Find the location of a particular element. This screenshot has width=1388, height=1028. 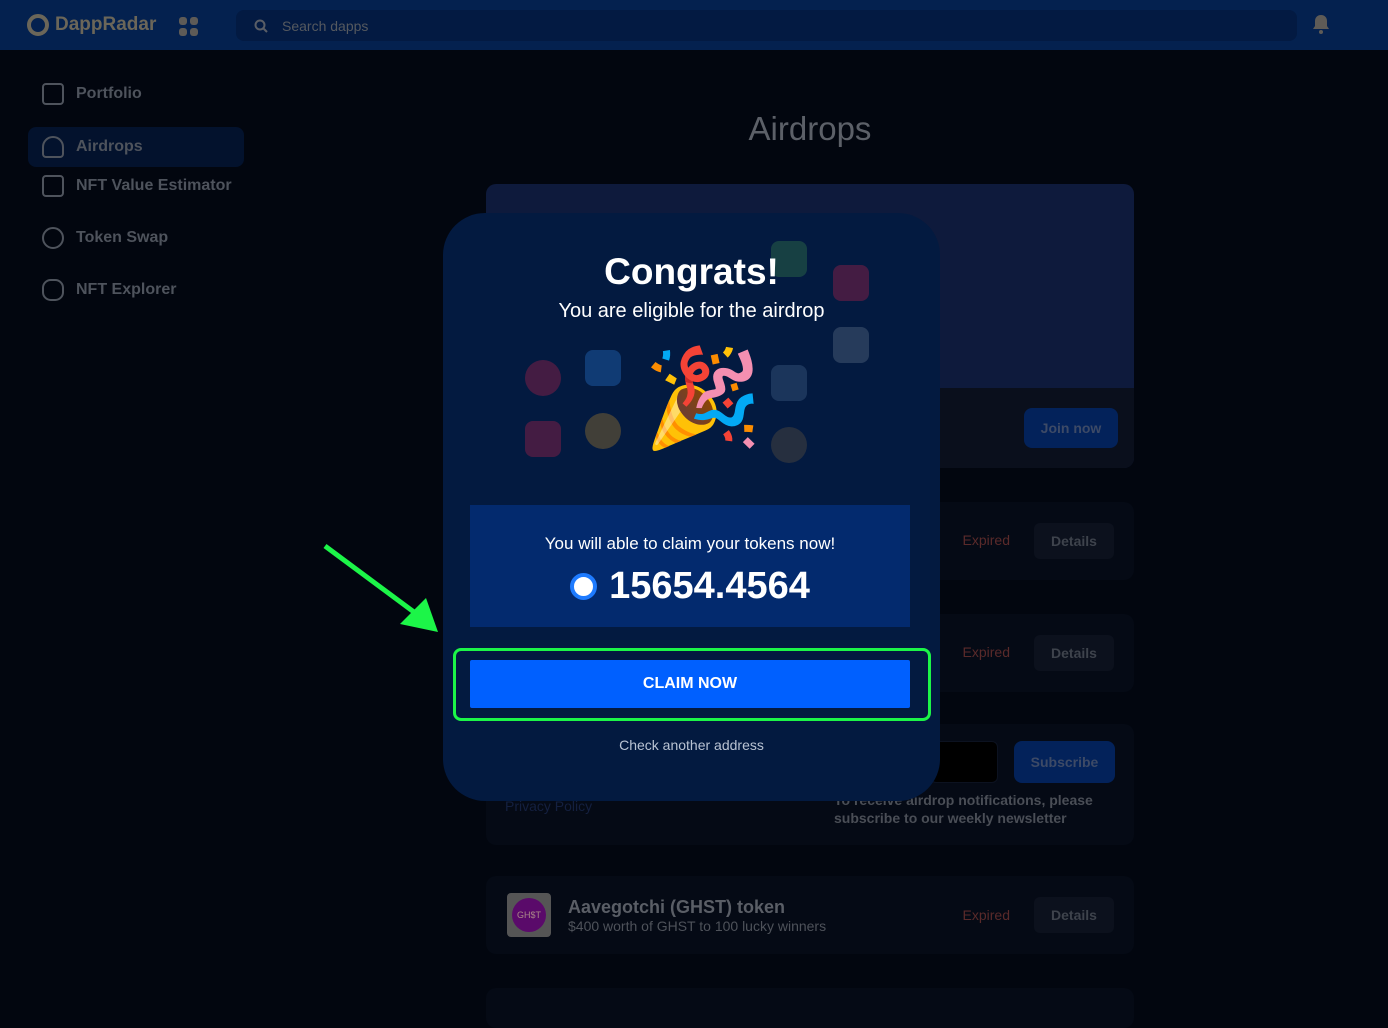

apps-grid-icon is located at coordinates (188, 26).